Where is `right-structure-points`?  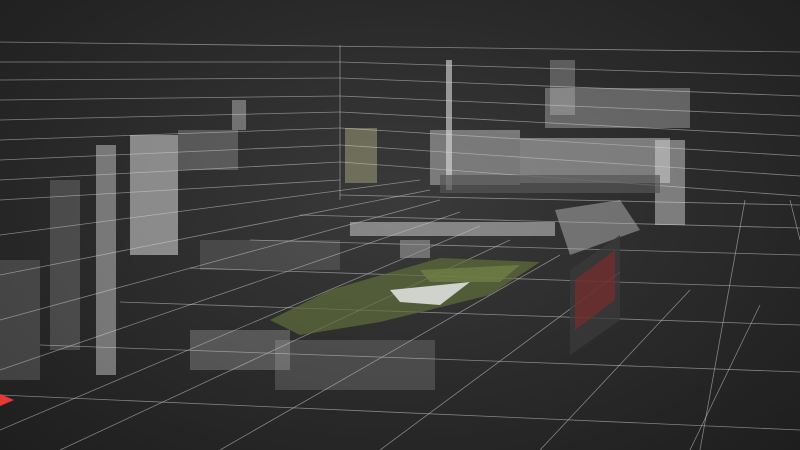
right-structure-points is located at coordinates (595, 295).